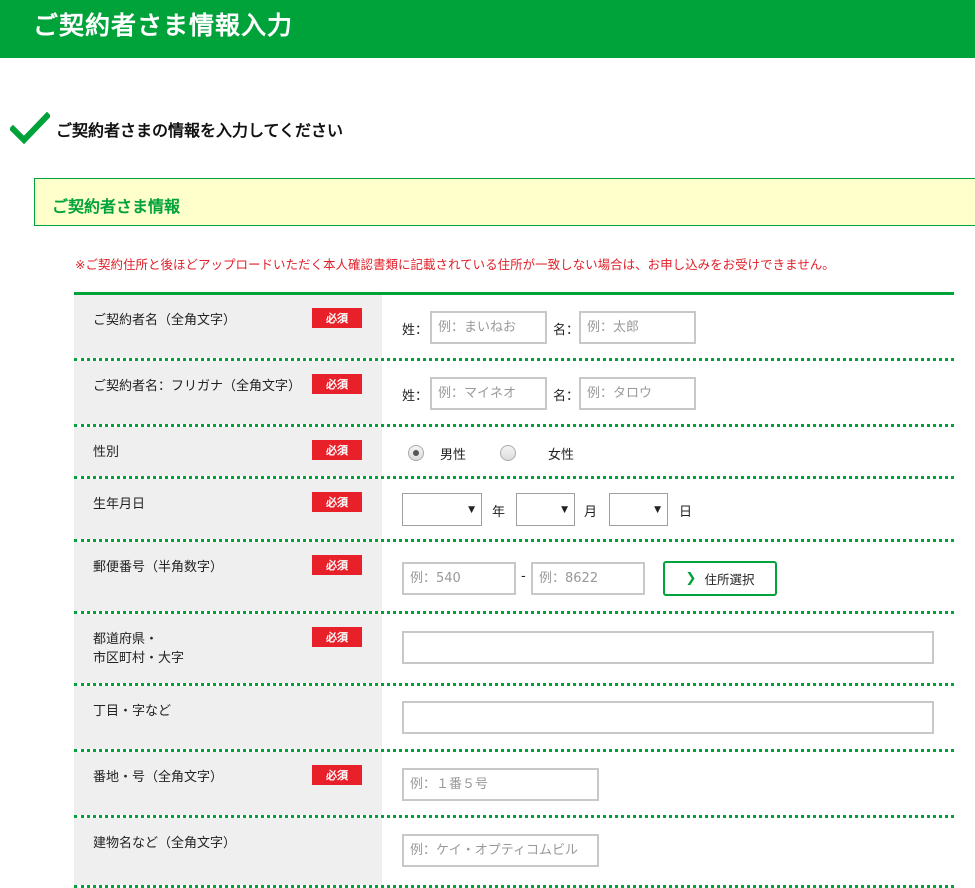 The height and width of the screenshot is (888, 975). What do you see at coordinates (138, 649) in the screenshot?
I see `prefecture-label: 都道府県・ 市区町村・大字` at bounding box center [138, 649].